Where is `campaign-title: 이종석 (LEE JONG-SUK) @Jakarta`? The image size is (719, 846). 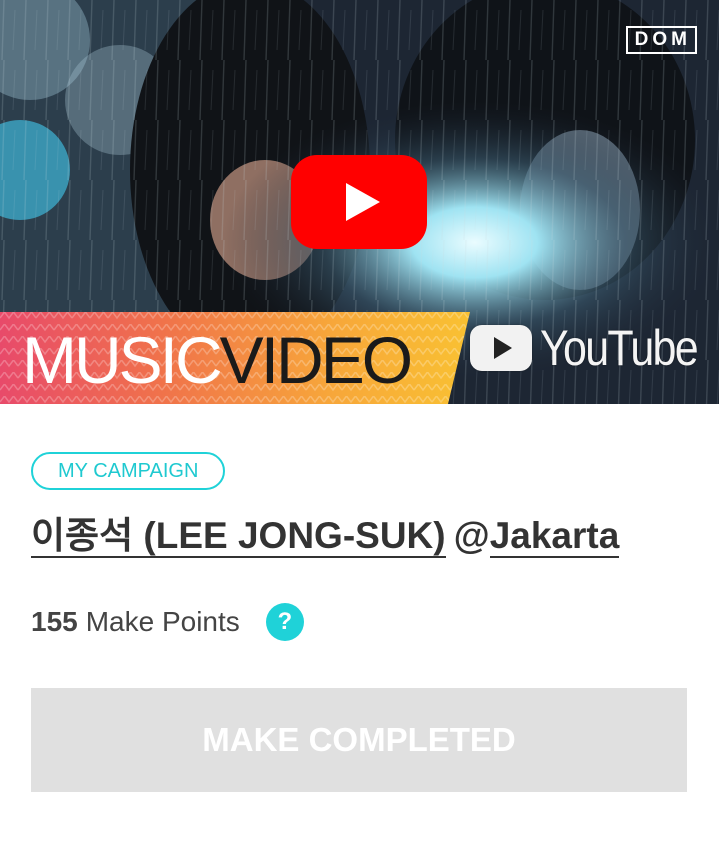 campaign-title: 이종석 (LEE JONG-SUK) @Jakarta is located at coordinates (359, 536).